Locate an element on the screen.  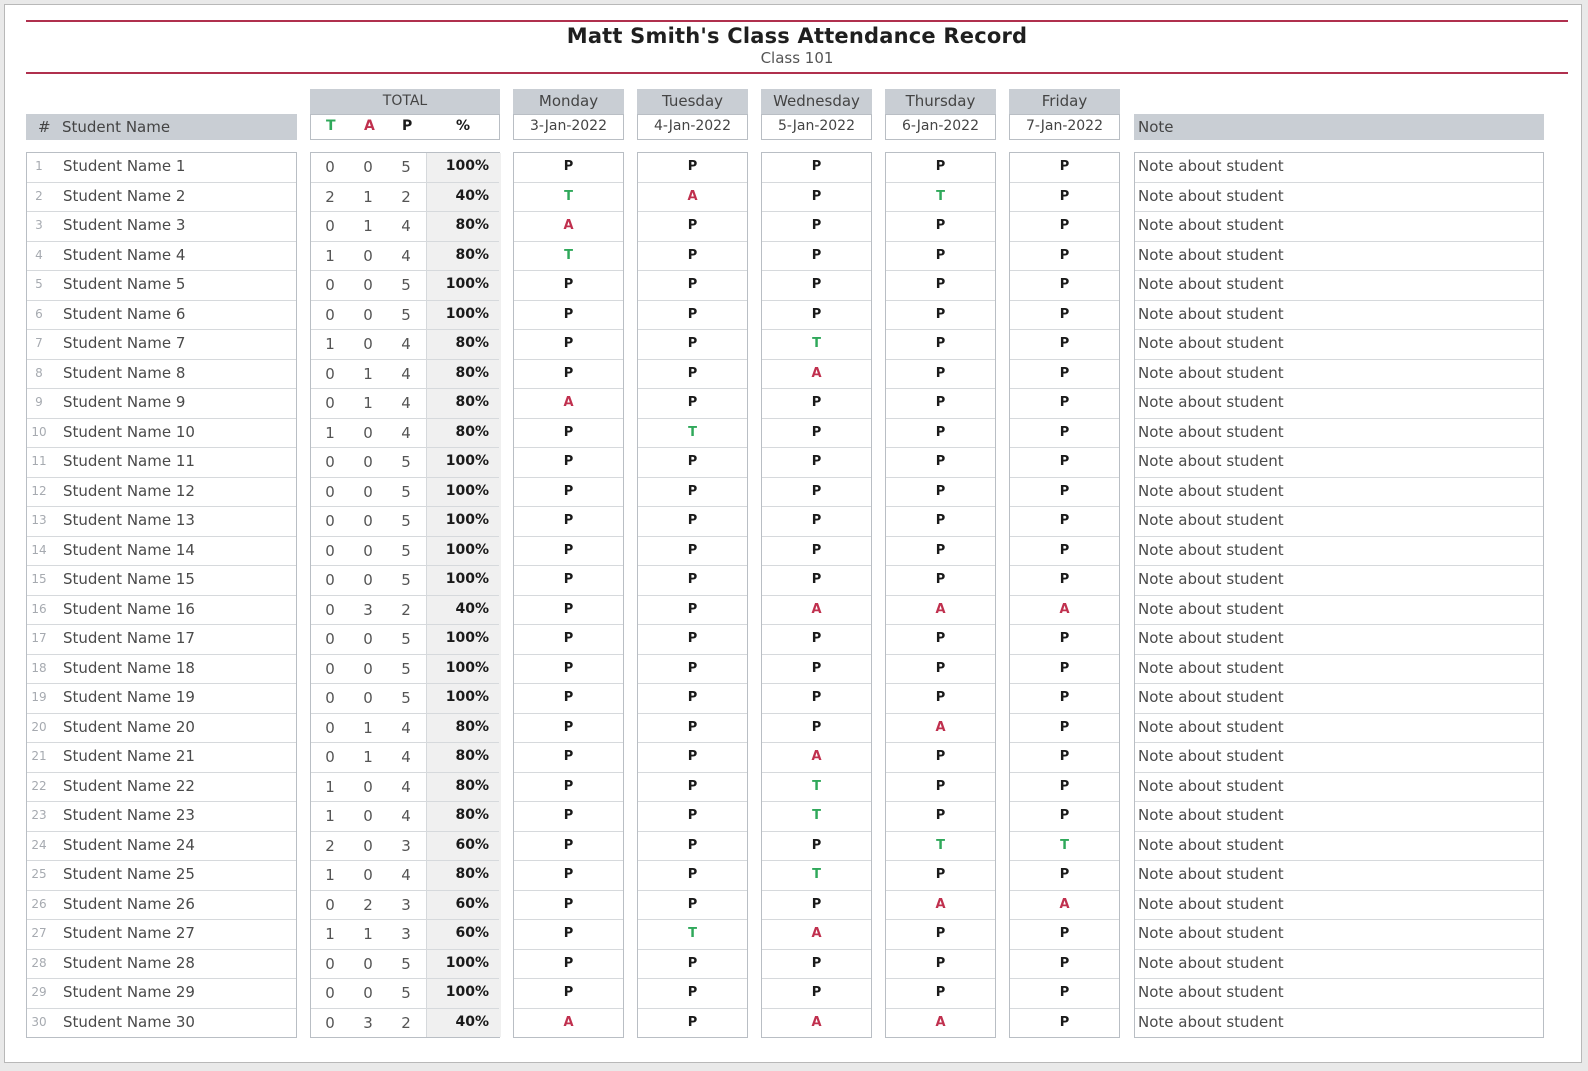
table-row: 23 Student Name 23 is located at coordinates (161, 817).